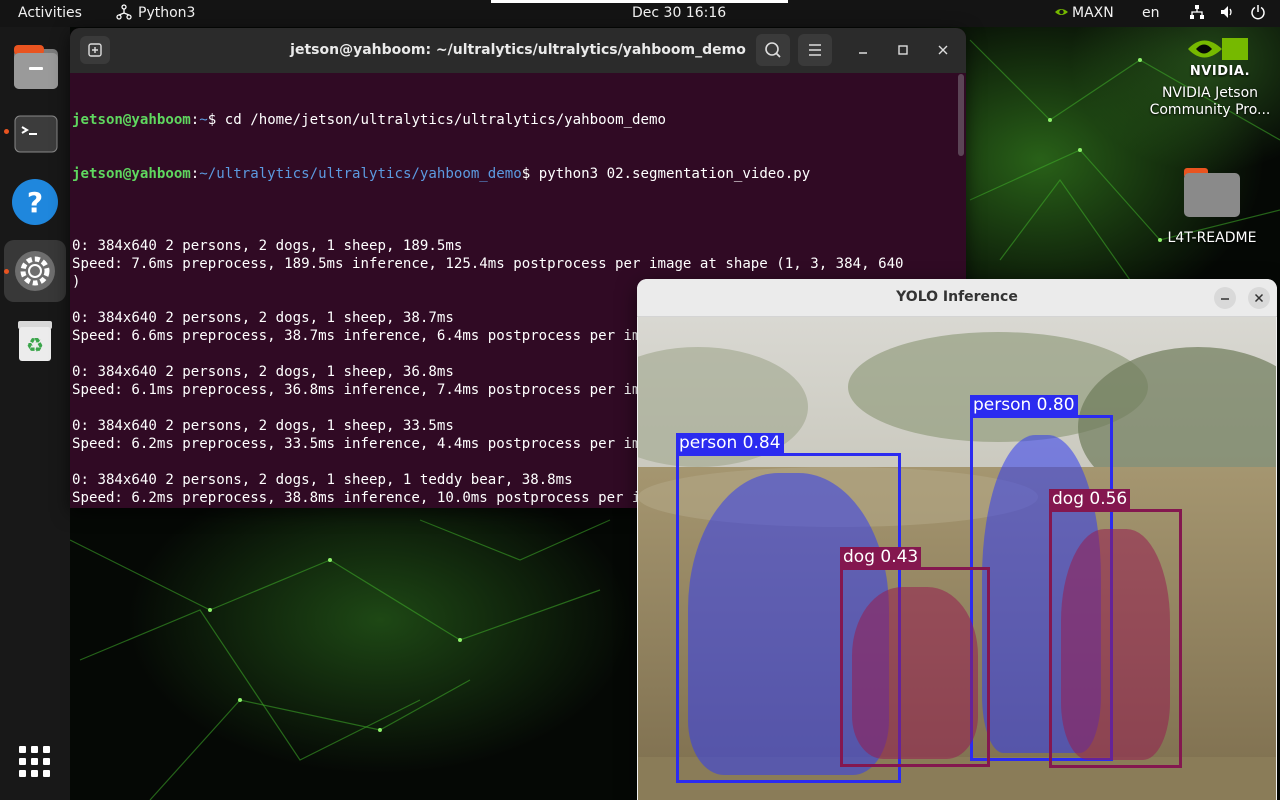  I want to click on yolo-close-button, so click(1259, 298).